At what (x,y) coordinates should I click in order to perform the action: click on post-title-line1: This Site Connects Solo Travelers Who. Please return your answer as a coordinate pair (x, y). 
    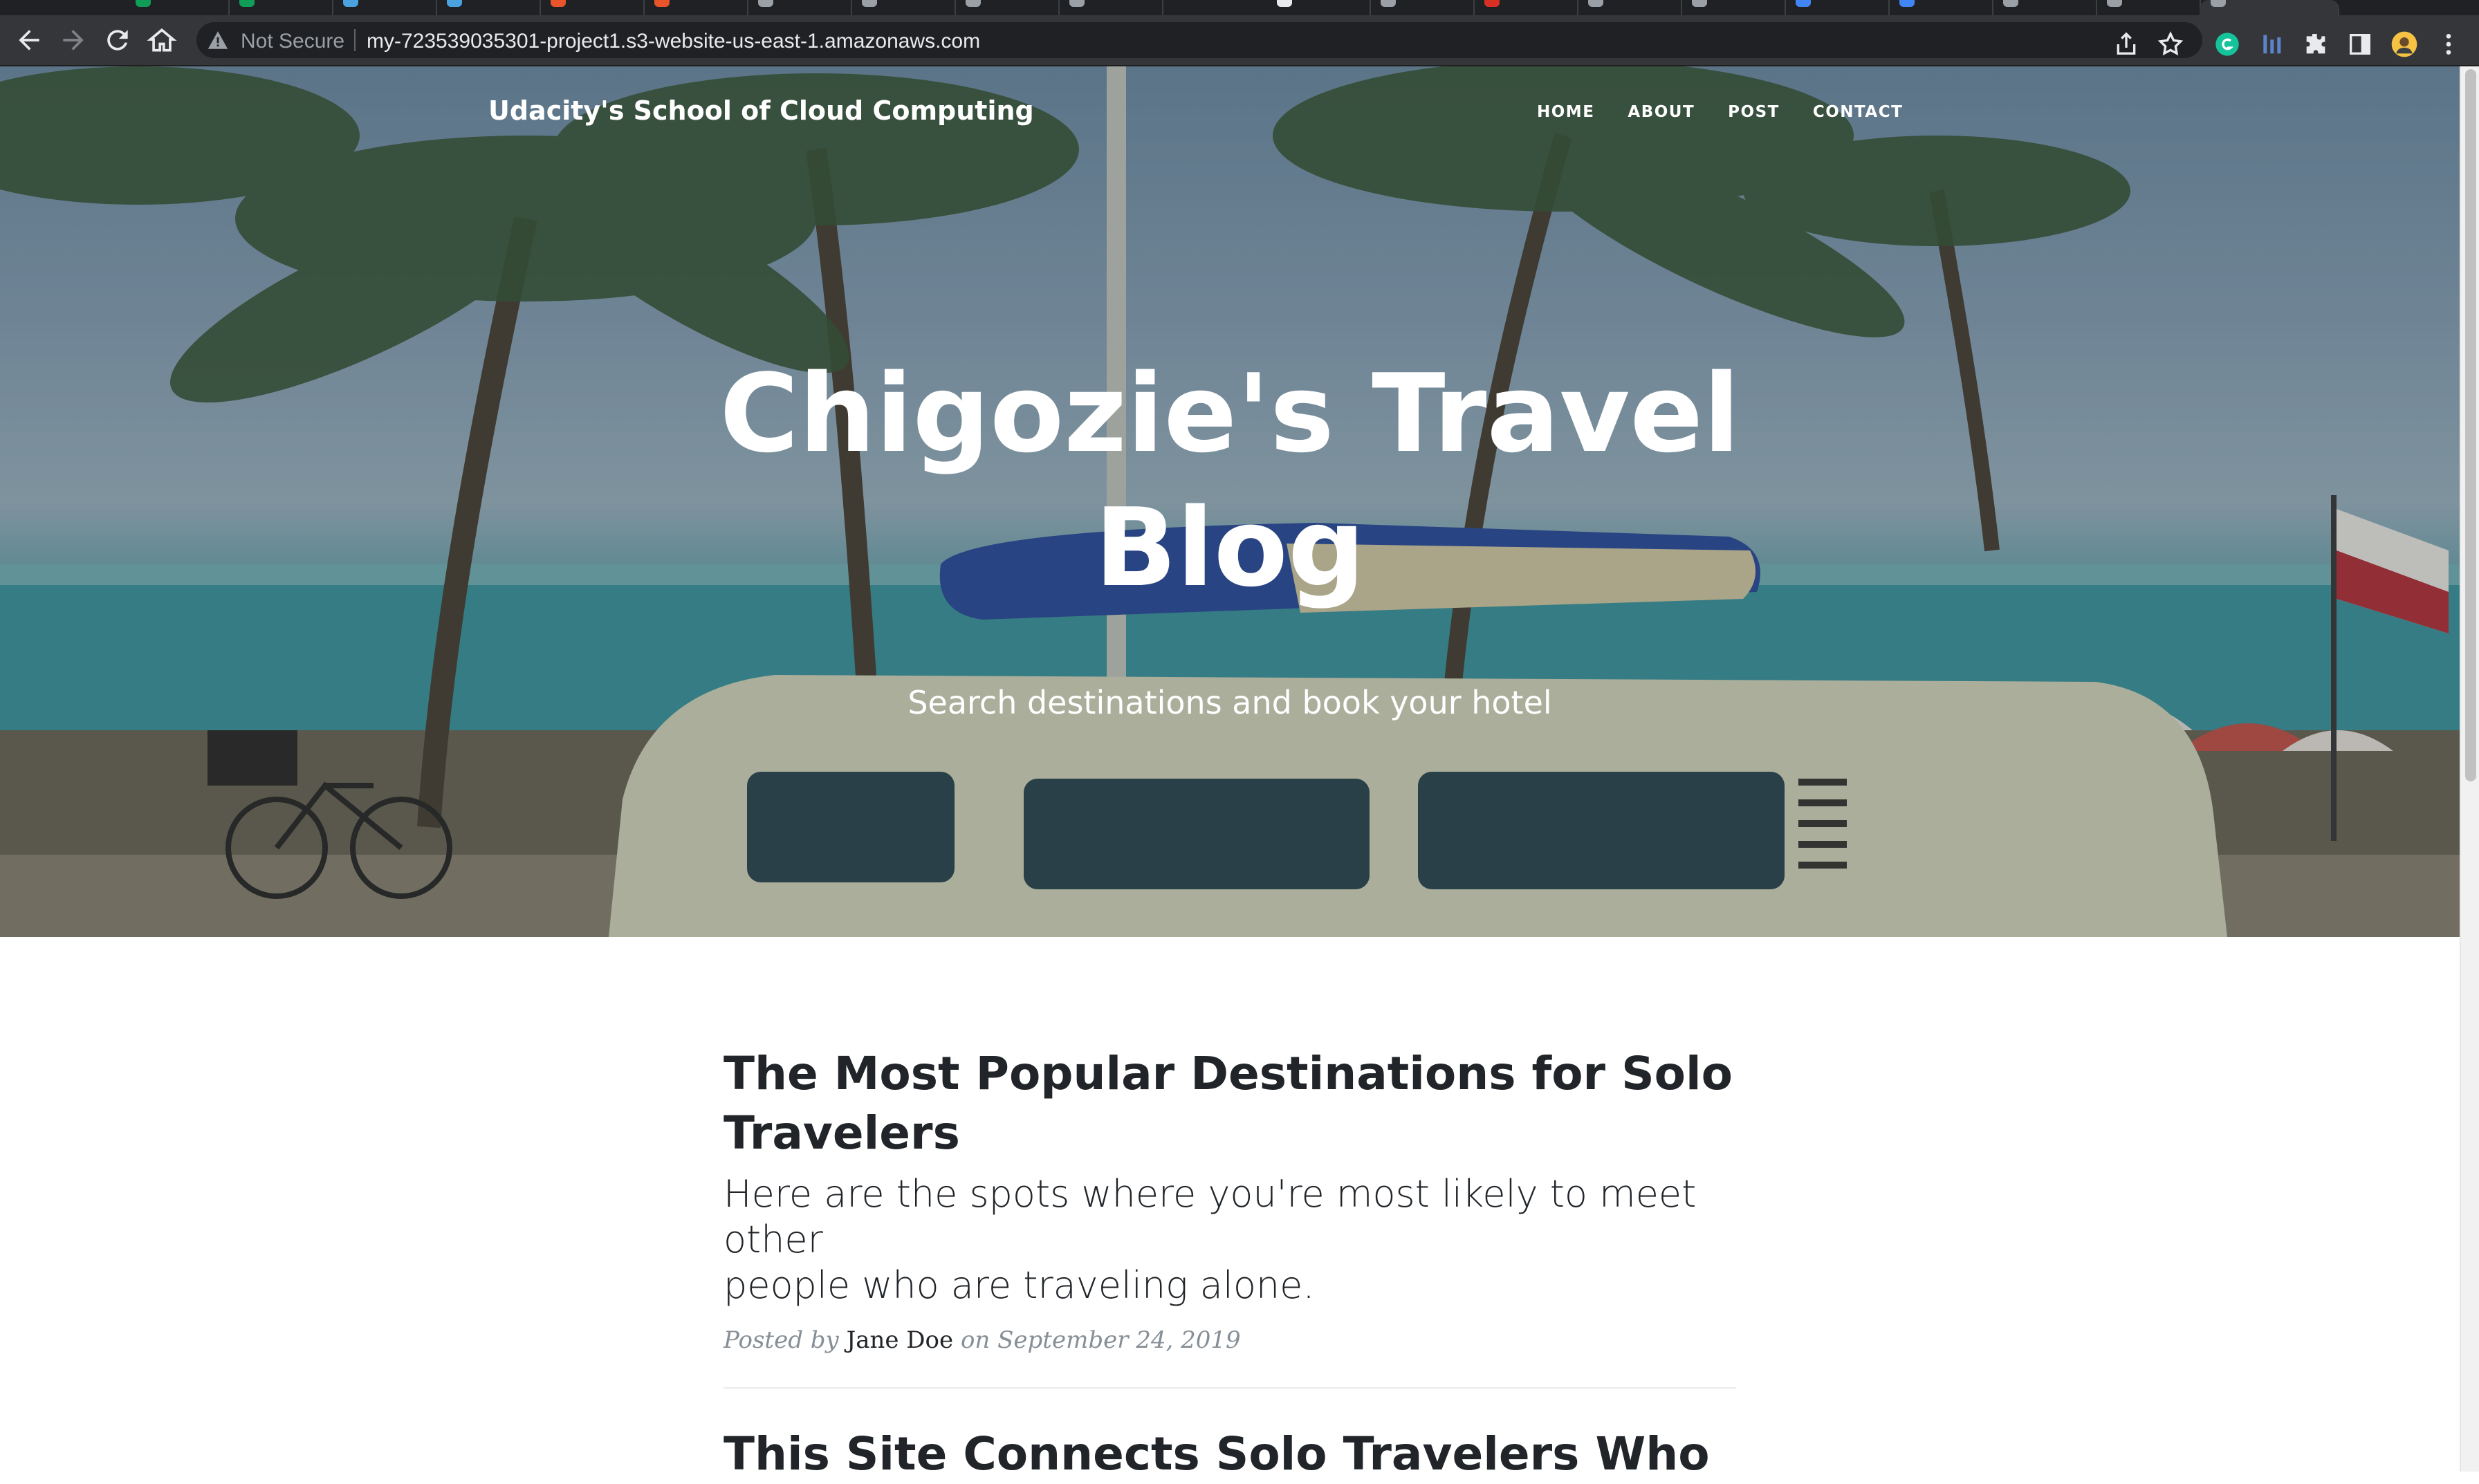
    Looking at the image, I should click on (1230, 1454).